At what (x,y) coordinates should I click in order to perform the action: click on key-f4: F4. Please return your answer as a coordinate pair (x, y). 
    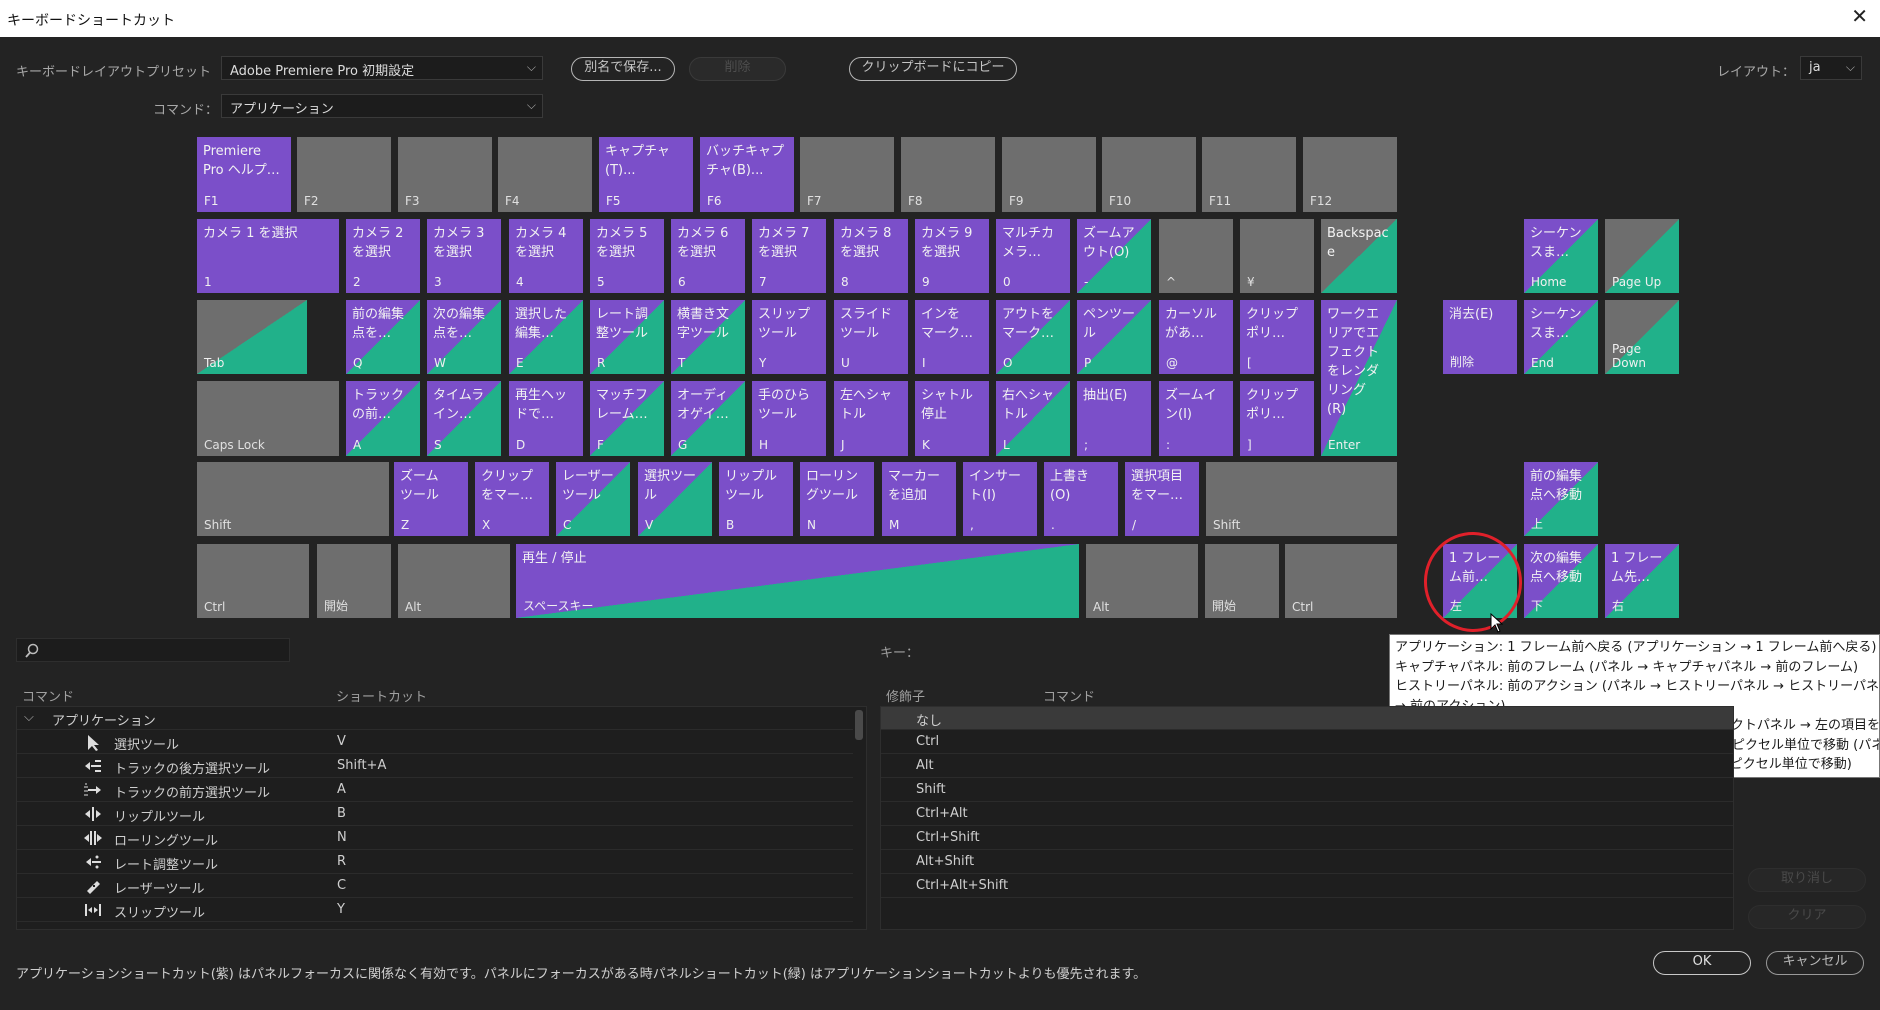
    Looking at the image, I should click on (545, 174).